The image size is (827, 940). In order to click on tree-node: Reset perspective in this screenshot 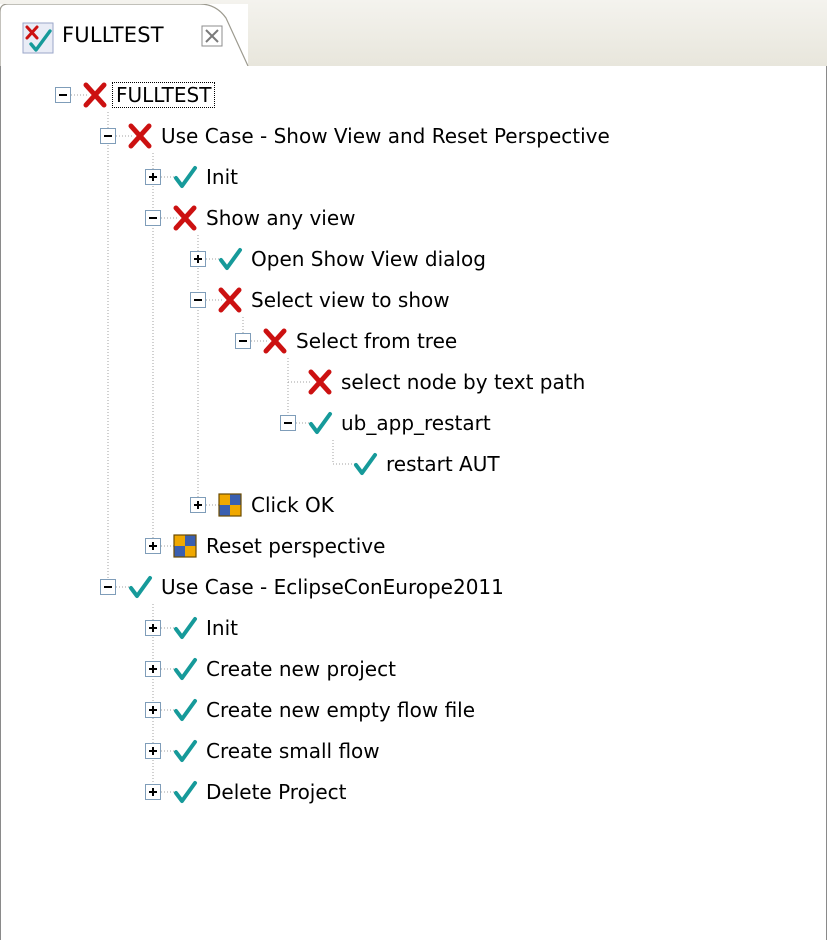, I will do `click(411, 546)`.